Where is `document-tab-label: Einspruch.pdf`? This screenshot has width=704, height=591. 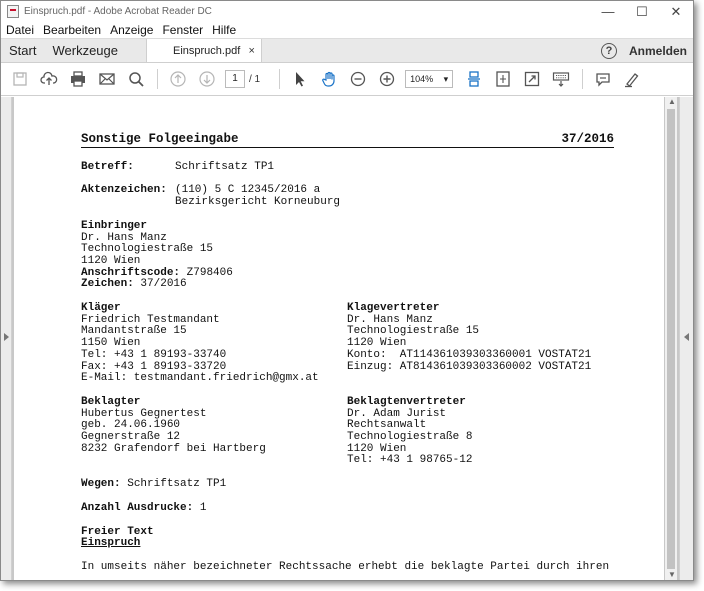
document-tab-label: Einspruch.pdf is located at coordinates (206, 50).